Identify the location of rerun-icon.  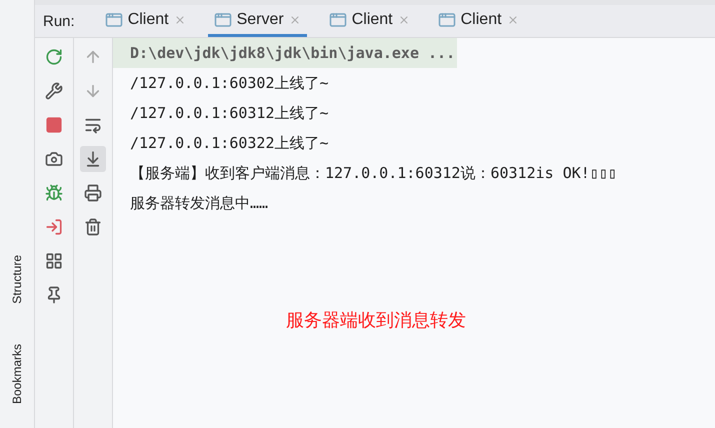
(54, 57).